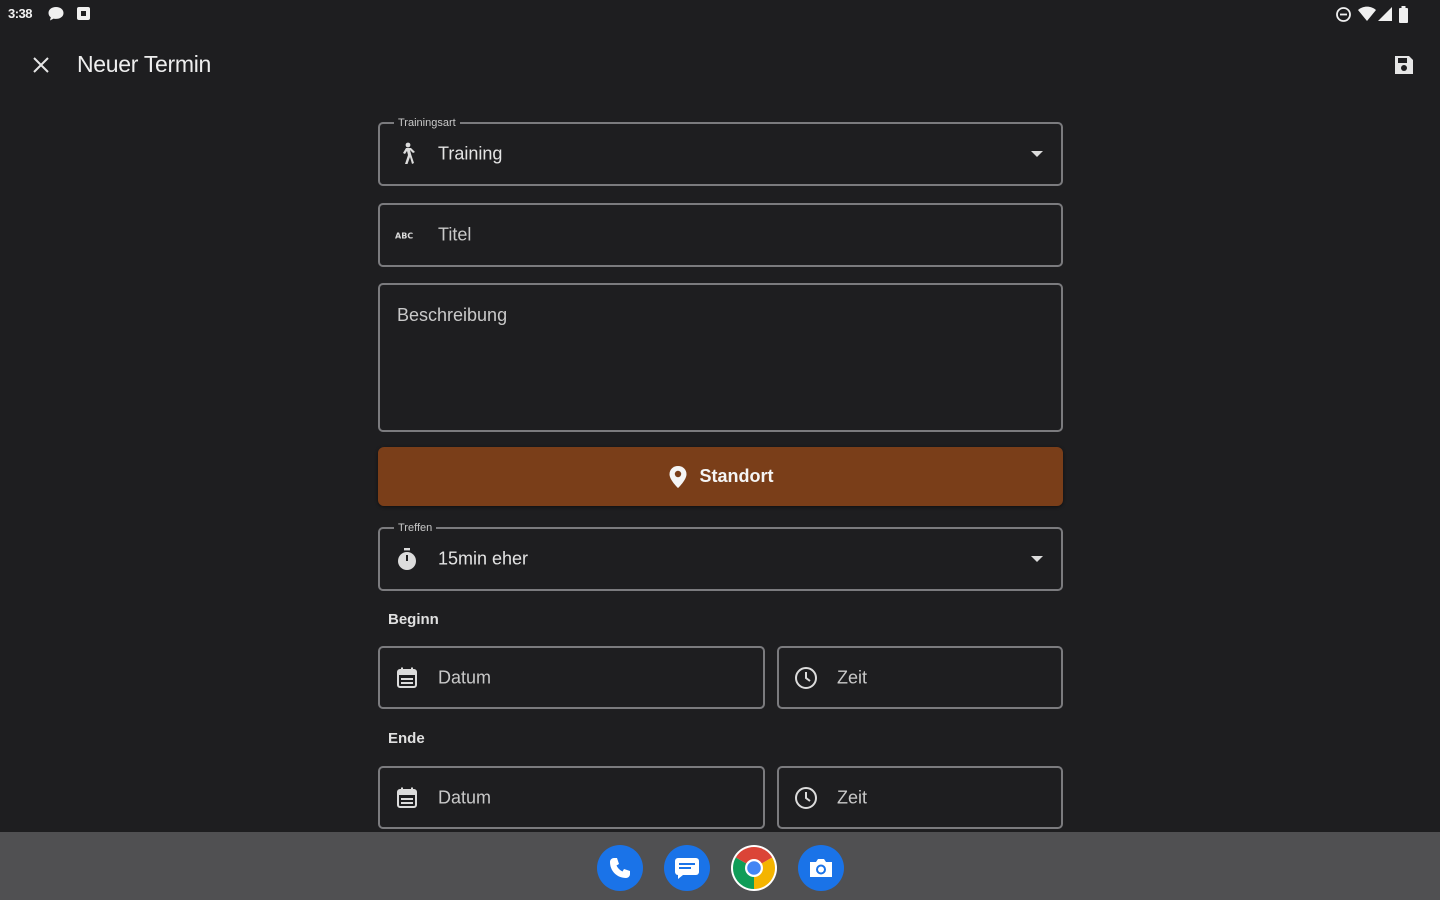  I want to click on description-input: Beschreibung, so click(720, 357).